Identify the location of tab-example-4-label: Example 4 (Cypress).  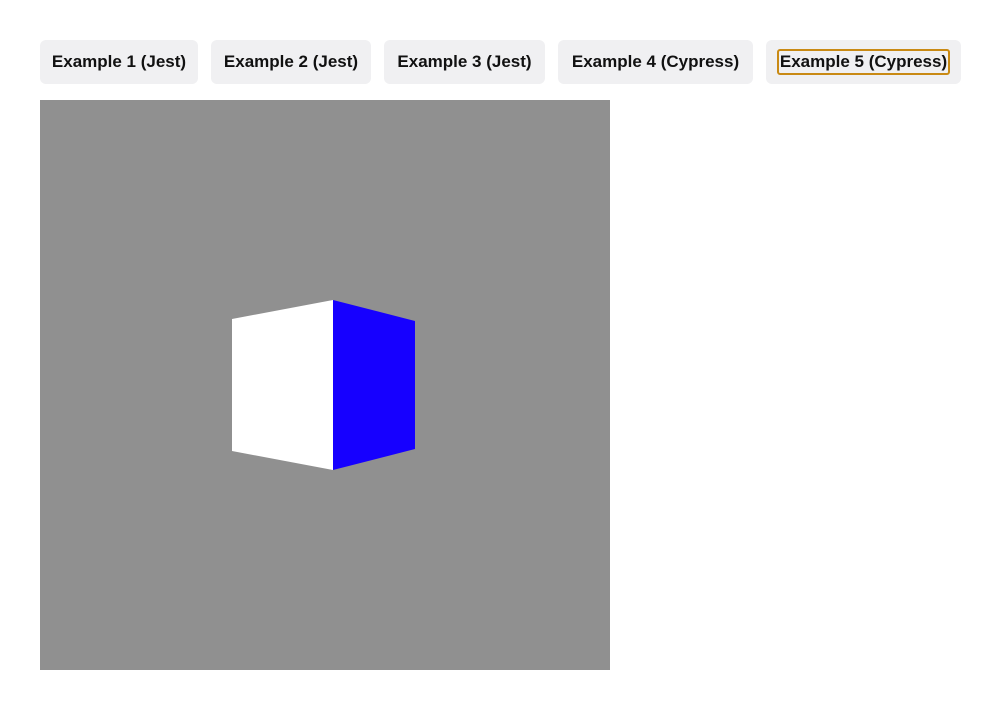
(655, 61).